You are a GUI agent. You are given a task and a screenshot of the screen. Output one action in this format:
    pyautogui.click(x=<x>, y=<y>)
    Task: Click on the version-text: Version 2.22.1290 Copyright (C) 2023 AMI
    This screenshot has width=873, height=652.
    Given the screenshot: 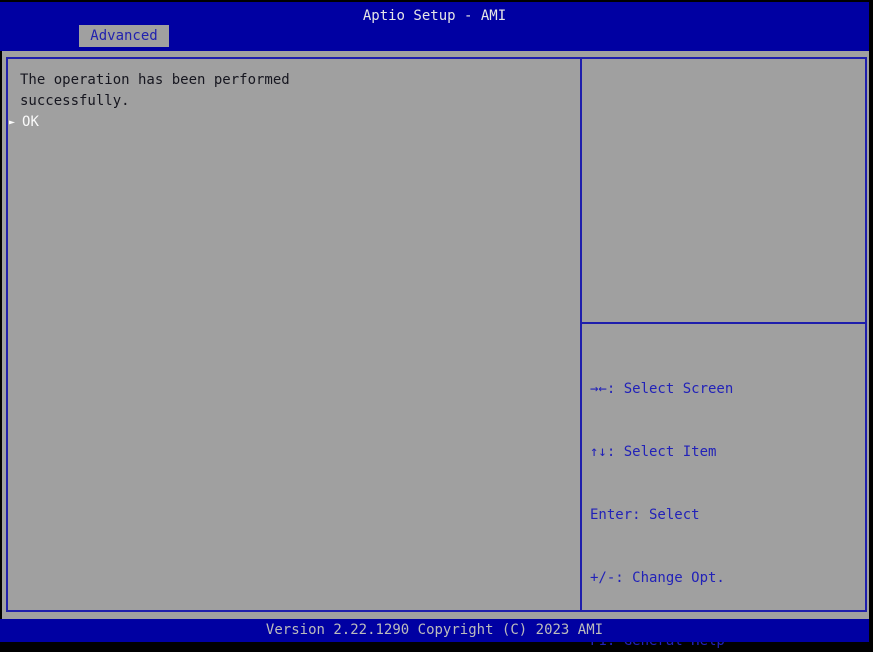 What is the action you would take?
    pyautogui.click(x=434, y=630)
    